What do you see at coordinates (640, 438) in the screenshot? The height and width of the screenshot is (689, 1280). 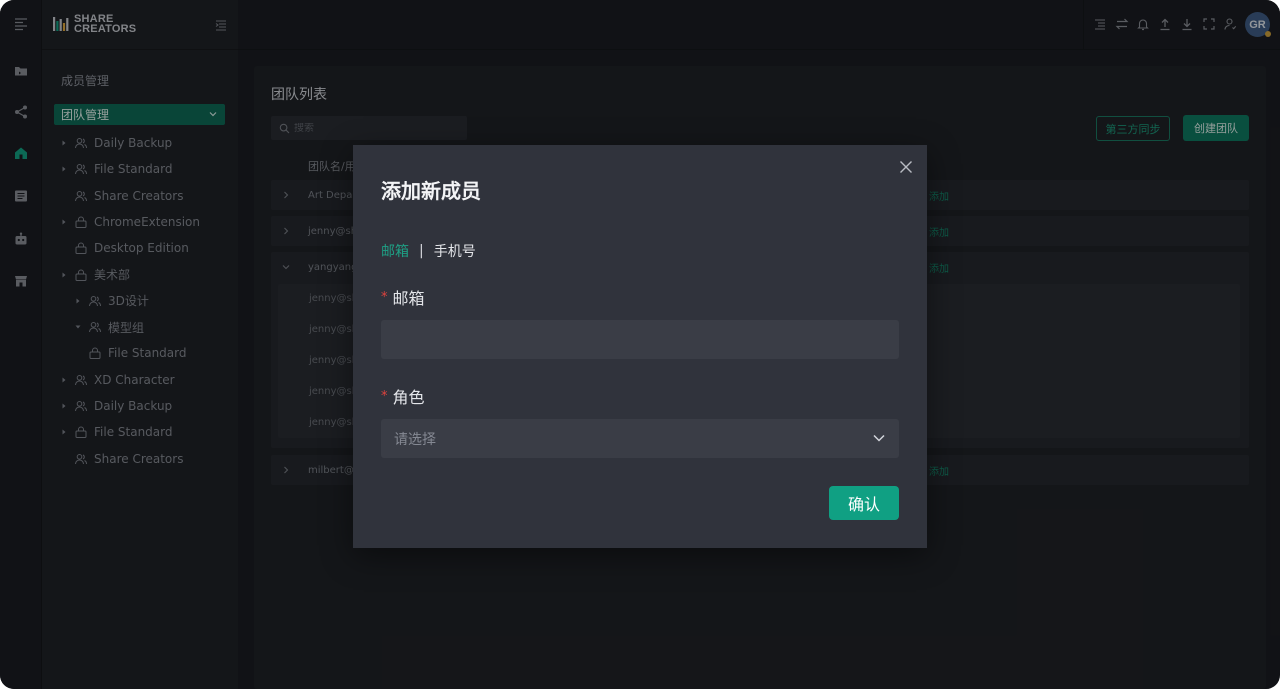 I see `role-select: 请选择` at bounding box center [640, 438].